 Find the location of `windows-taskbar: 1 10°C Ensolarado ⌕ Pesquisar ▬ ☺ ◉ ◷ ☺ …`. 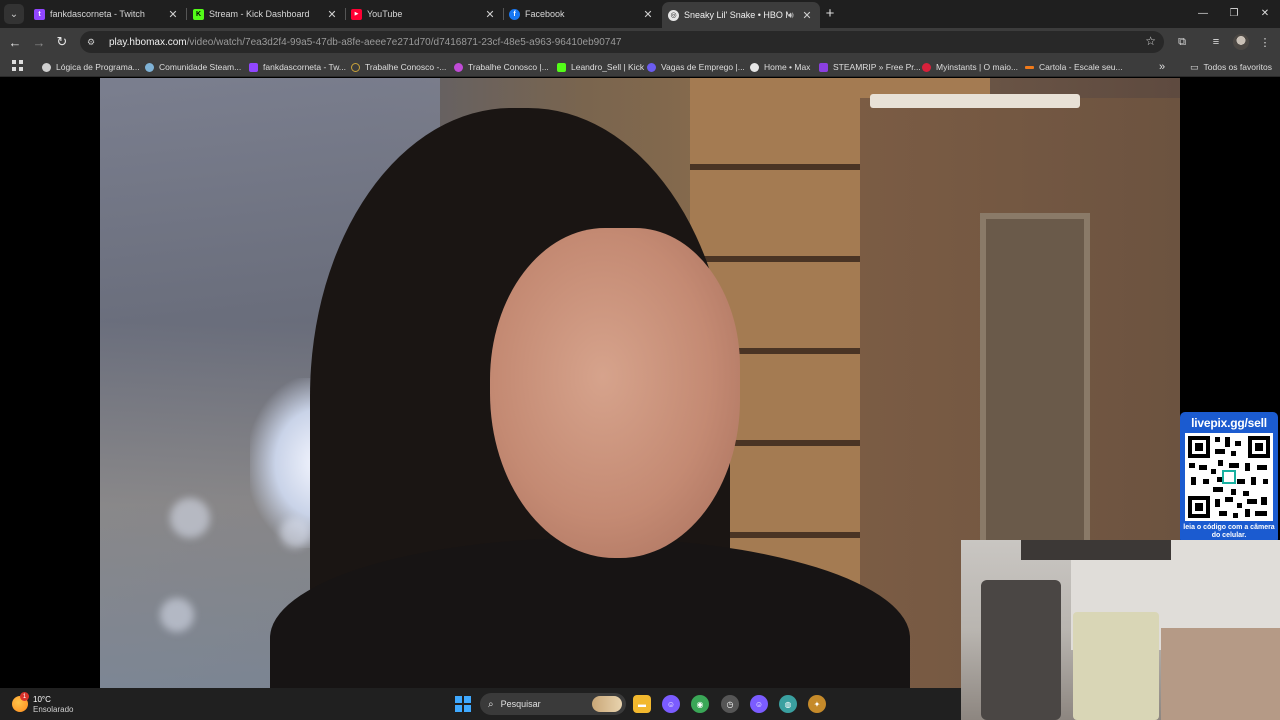

windows-taskbar: 1 10°C Ensolarado ⌕ Pesquisar ▬ ☺ ◉ ◷ ☺ … is located at coordinates (480, 704).